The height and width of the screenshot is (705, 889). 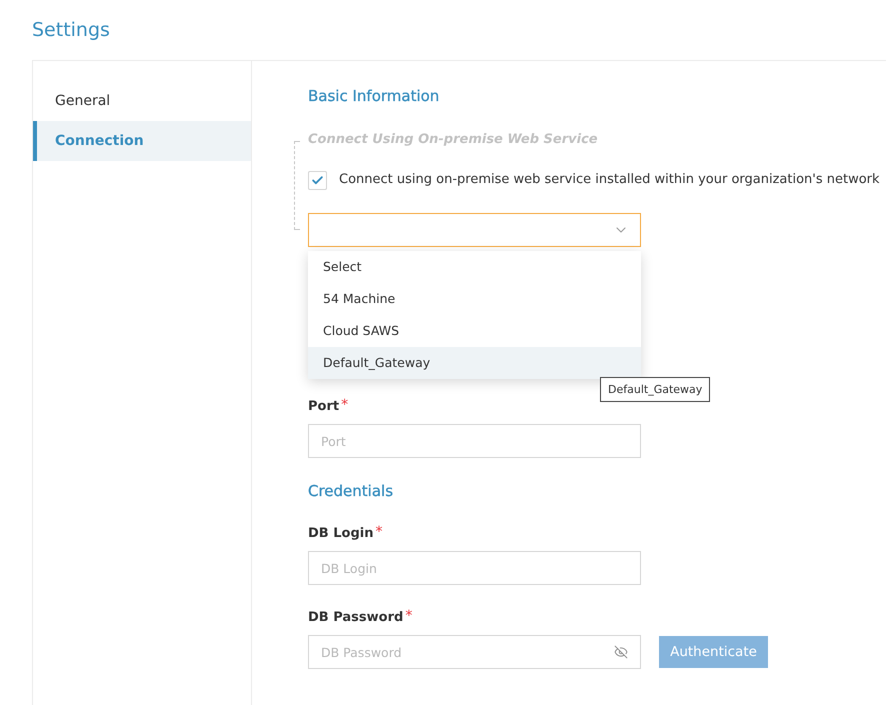 What do you see at coordinates (374, 96) in the screenshot?
I see `section-heading: Basic Information` at bounding box center [374, 96].